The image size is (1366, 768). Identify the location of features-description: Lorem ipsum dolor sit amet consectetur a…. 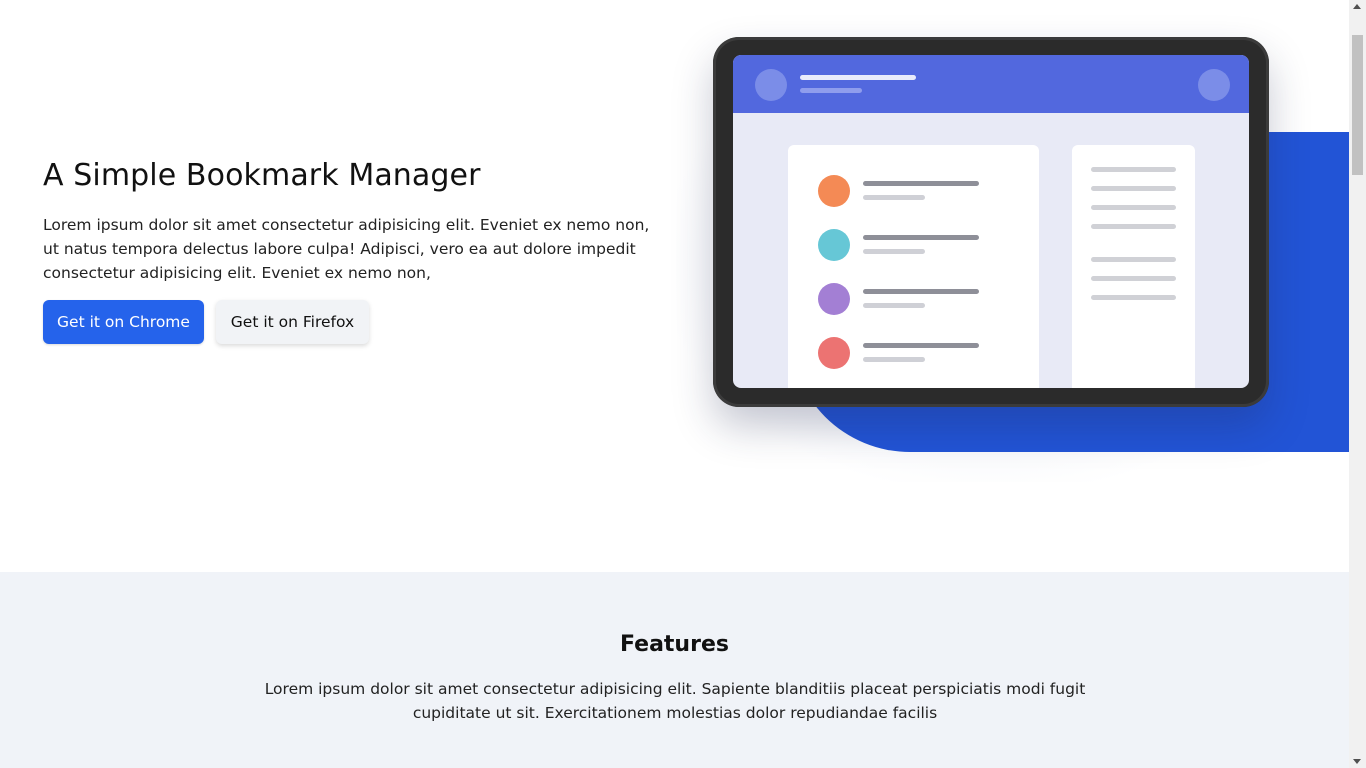
(675, 701).